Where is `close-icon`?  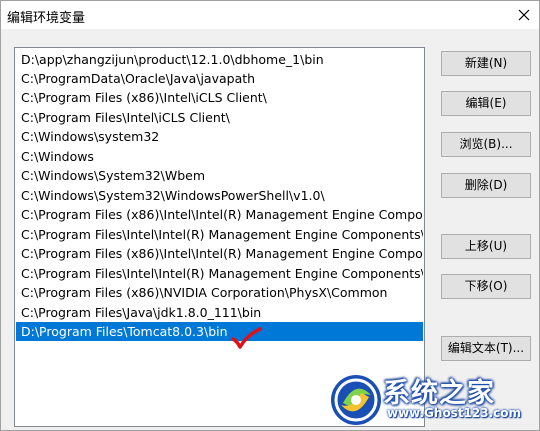
close-icon is located at coordinates (524, 15).